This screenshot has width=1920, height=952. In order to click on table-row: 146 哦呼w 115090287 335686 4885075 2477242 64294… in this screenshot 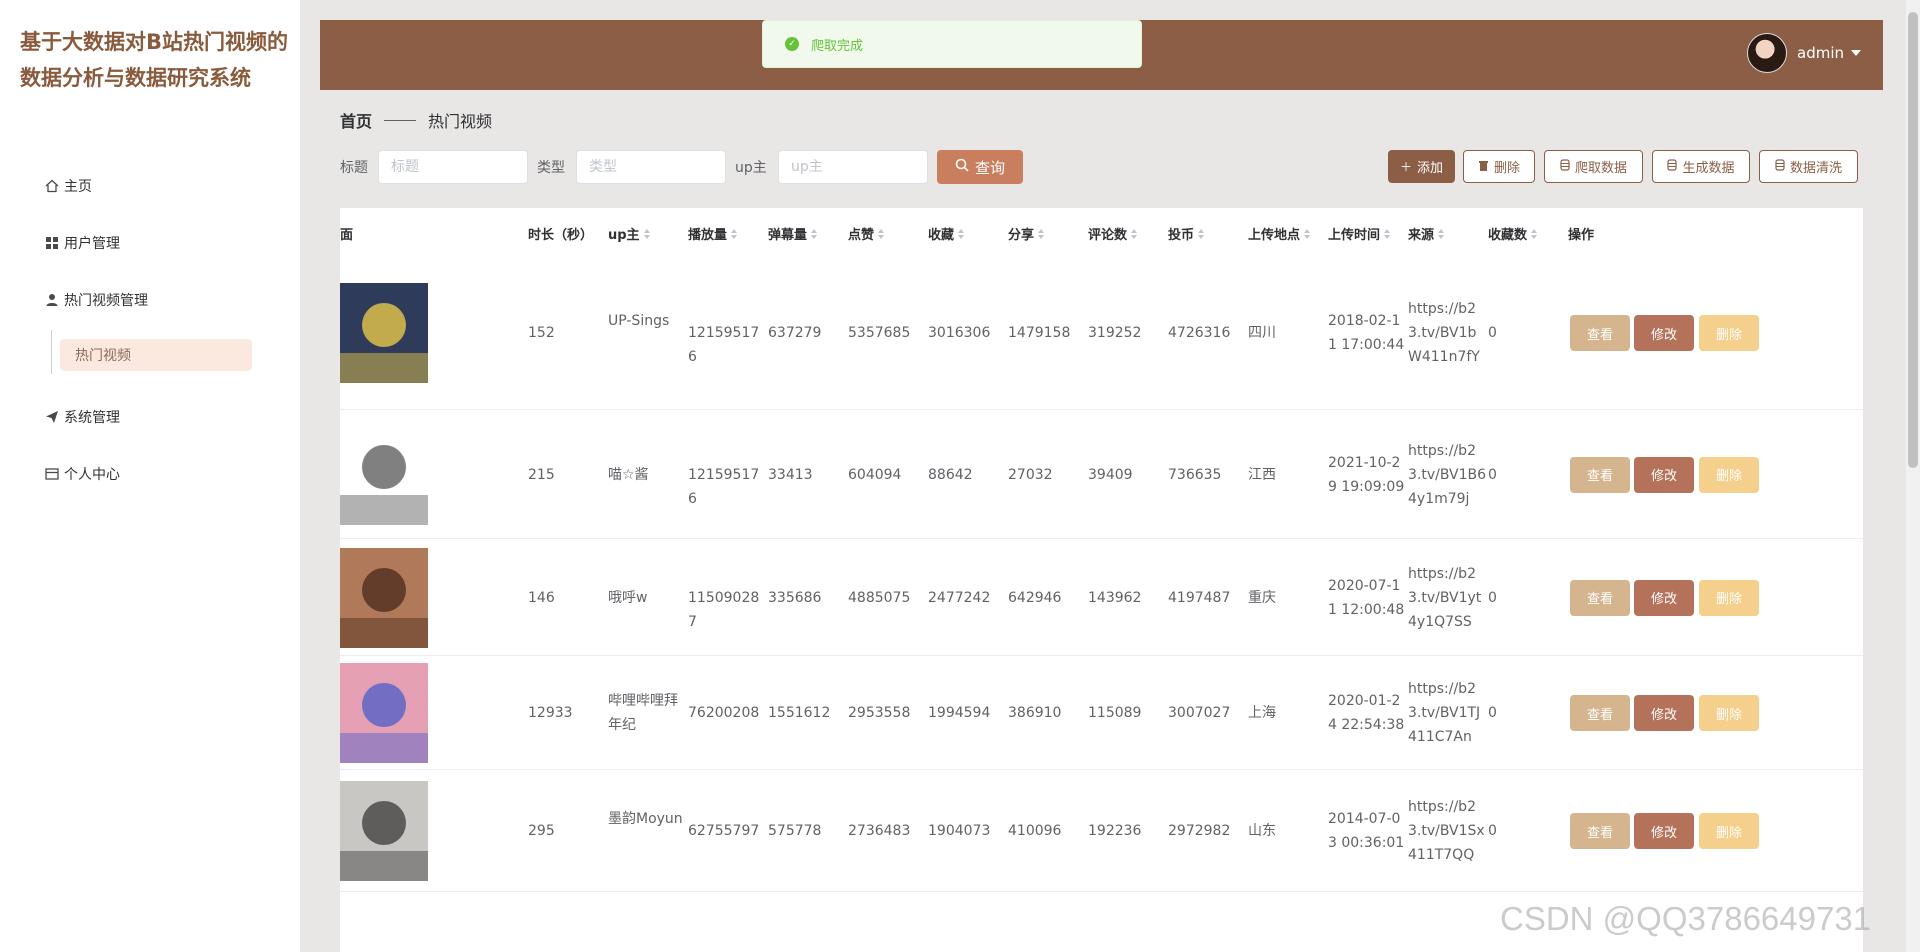, I will do `click(1101, 597)`.